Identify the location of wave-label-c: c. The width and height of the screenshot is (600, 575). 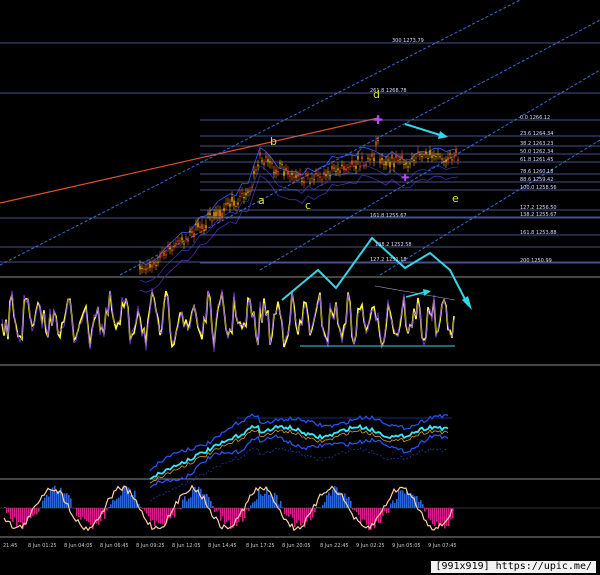
(308, 205).